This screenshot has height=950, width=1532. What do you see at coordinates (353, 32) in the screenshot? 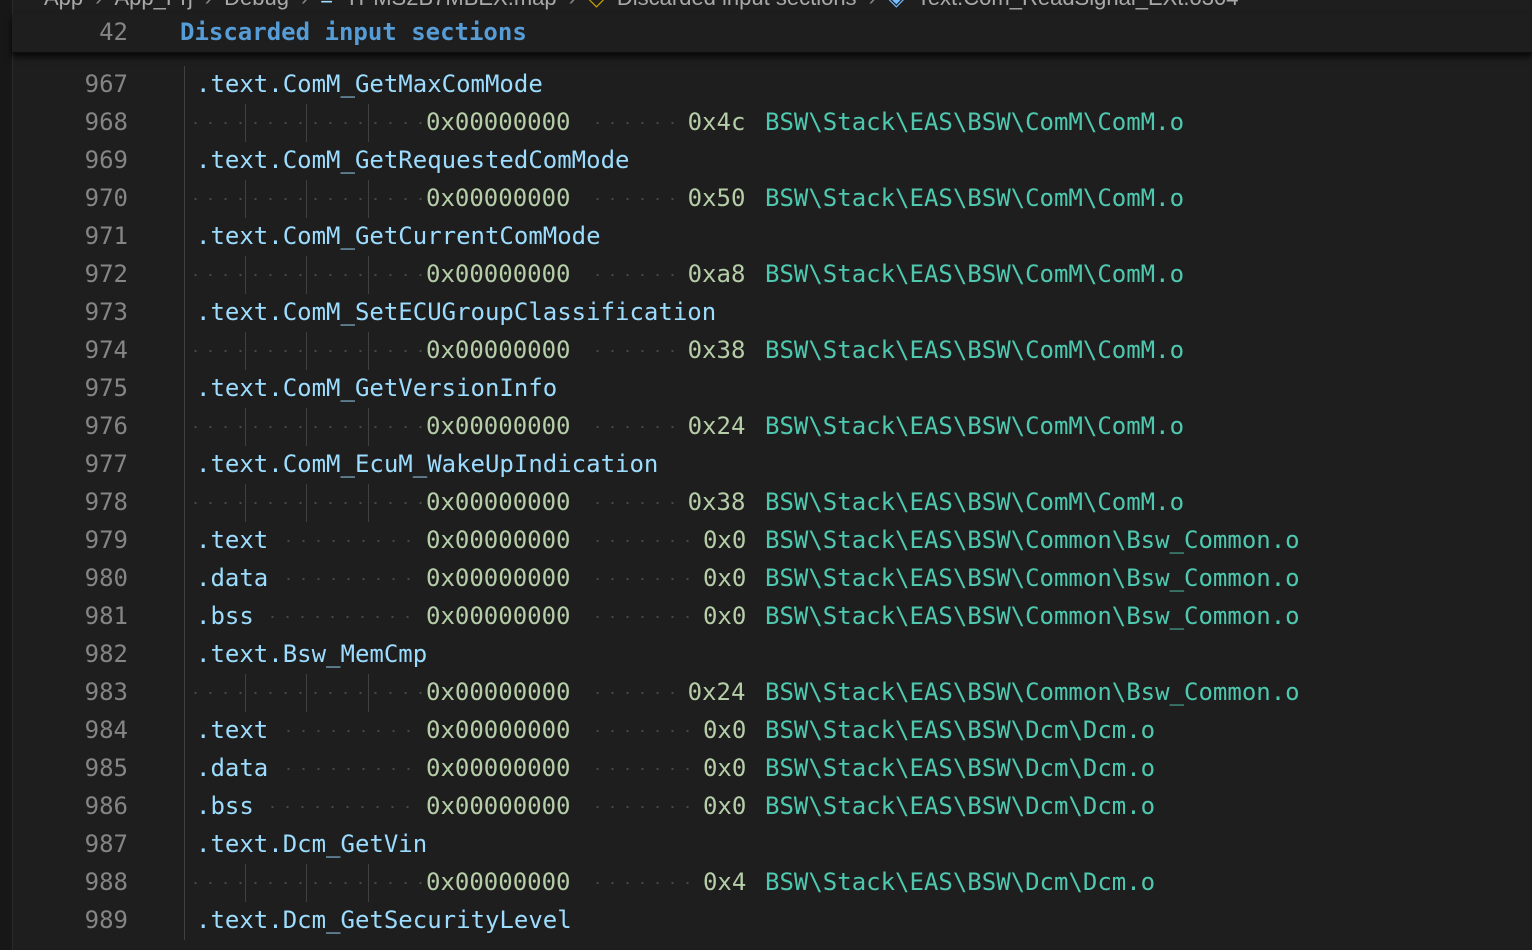
I see `sticky-heading: Discarded input sections` at bounding box center [353, 32].